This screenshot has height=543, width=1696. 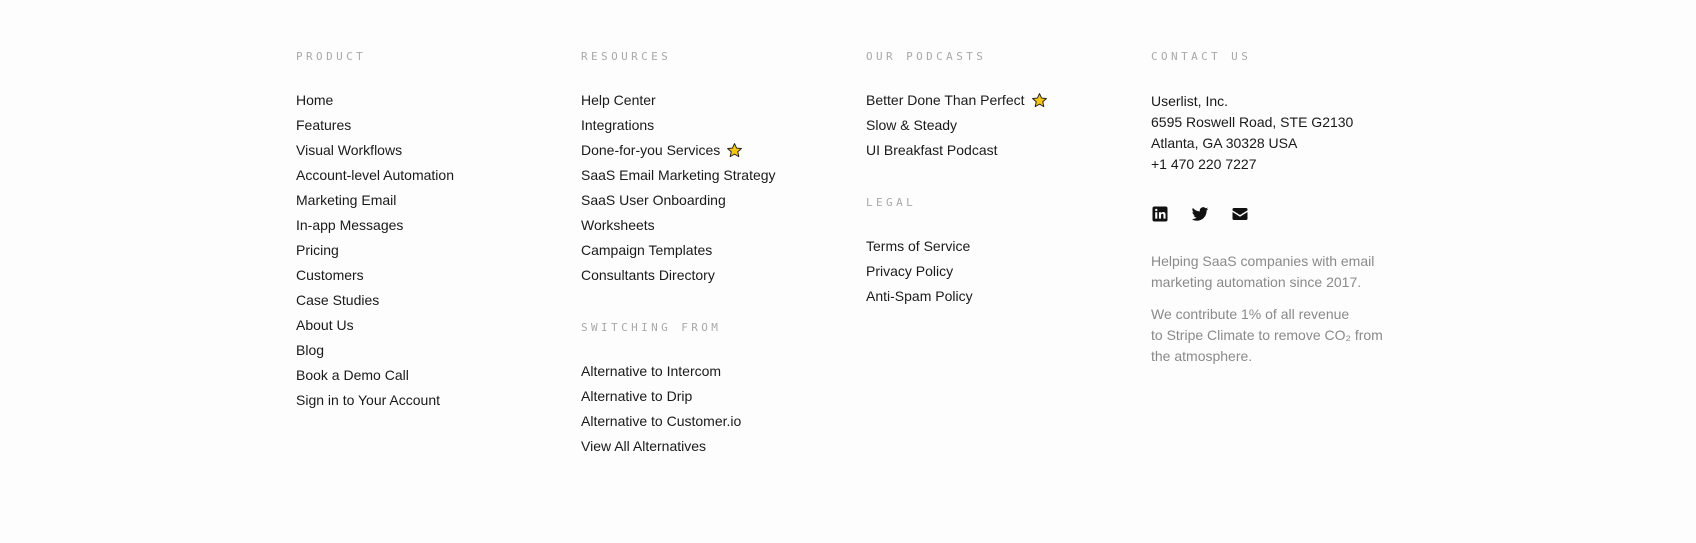 I want to click on list-item: Sign in to Your Account, so click(x=426, y=403).